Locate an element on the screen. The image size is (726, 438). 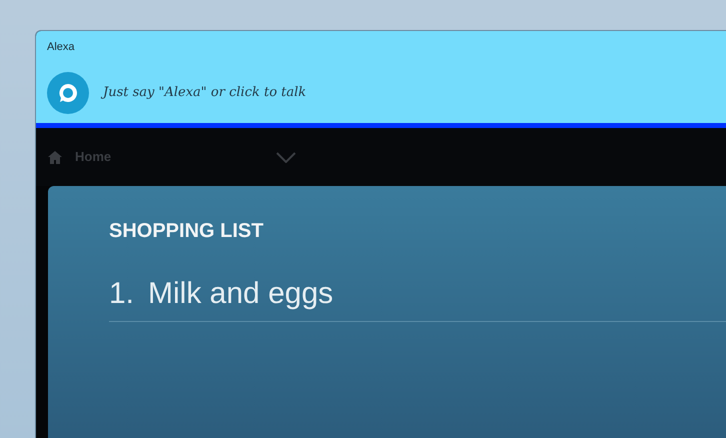
item-number: 1. is located at coordinates (121, 294).